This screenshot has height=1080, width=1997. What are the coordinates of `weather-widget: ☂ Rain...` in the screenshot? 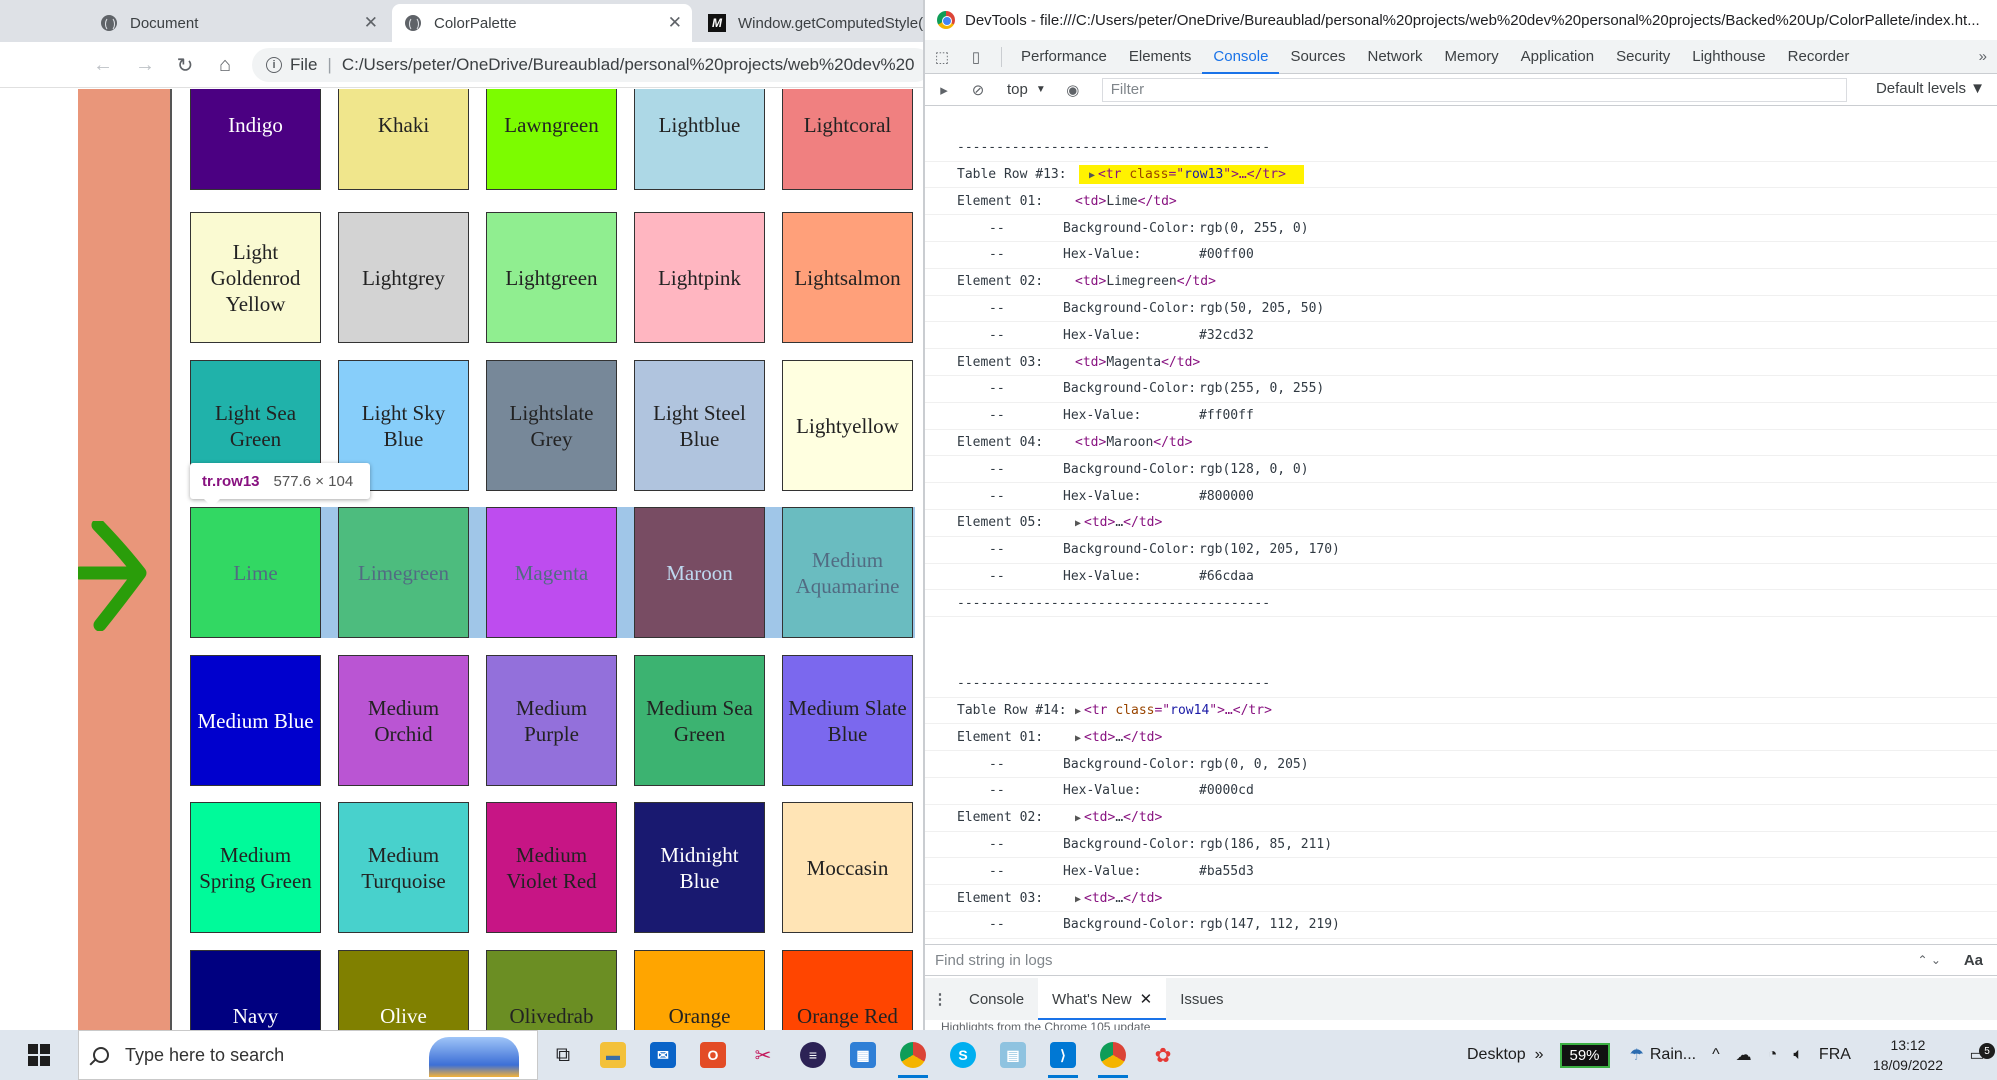 It's located at (1663, 1055).